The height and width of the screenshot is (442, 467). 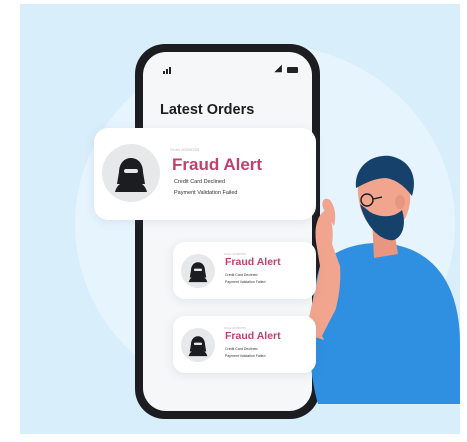 What do you see at coordinates (185, 149) in the screenshot?
I see `order-tag: Order #0098765` at bounding box center [185, 149].